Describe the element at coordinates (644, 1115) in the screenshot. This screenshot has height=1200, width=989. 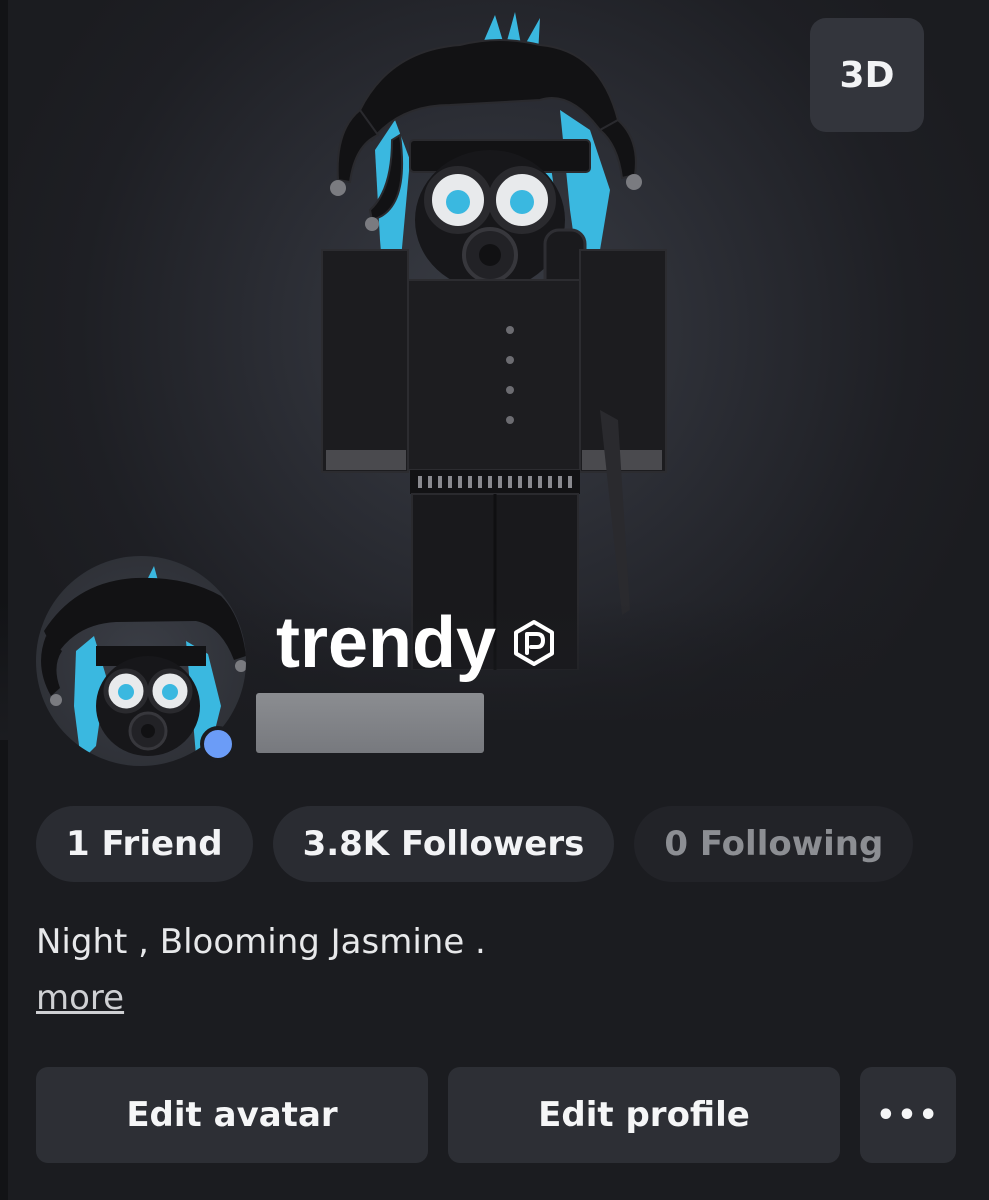
I see `edit-profile-button: Edit profile` at that location.